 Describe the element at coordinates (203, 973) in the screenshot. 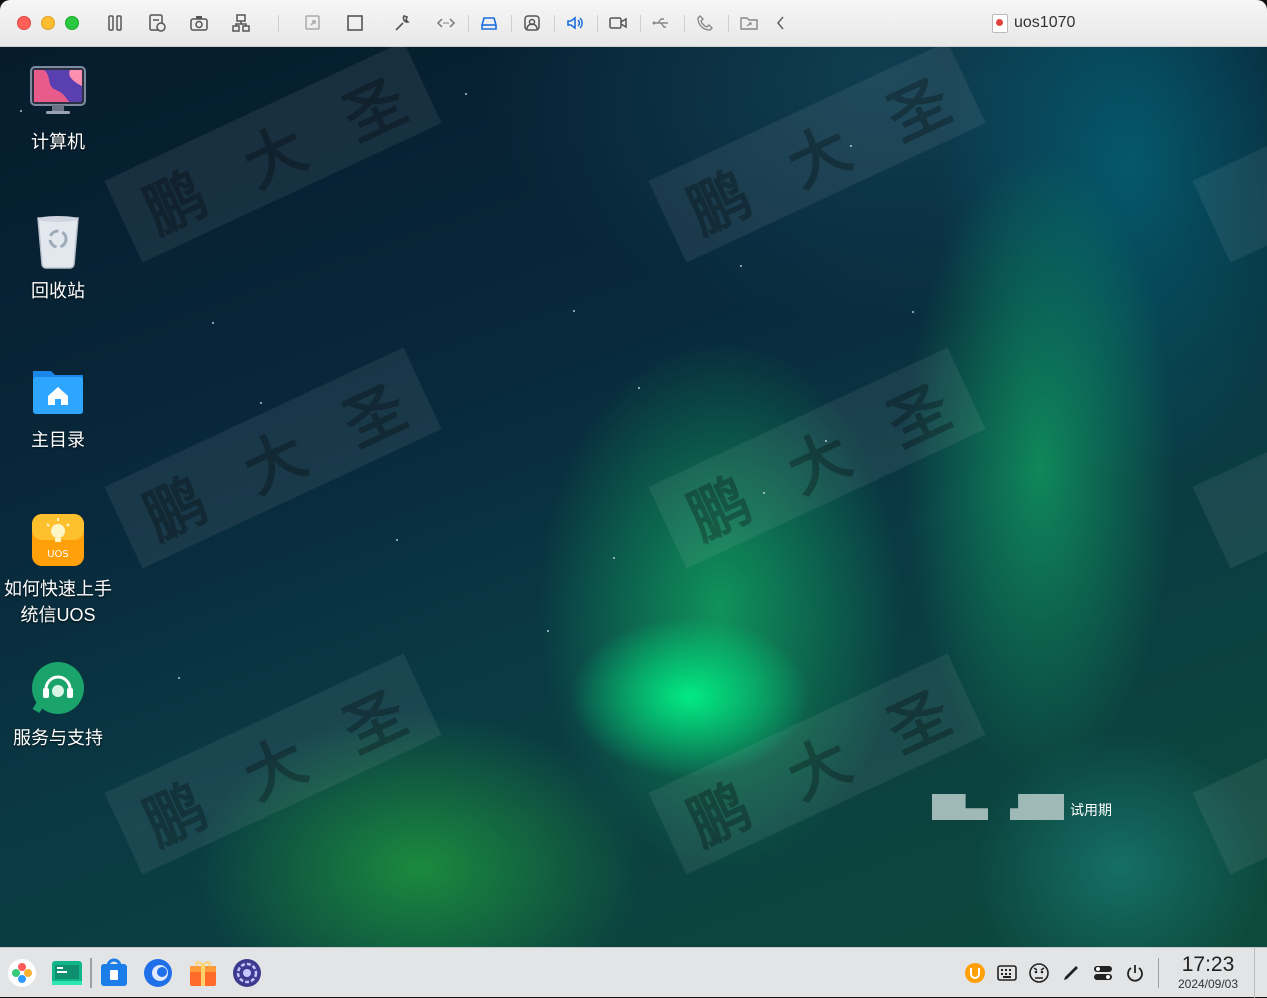

I see `gift-icon` at that location.